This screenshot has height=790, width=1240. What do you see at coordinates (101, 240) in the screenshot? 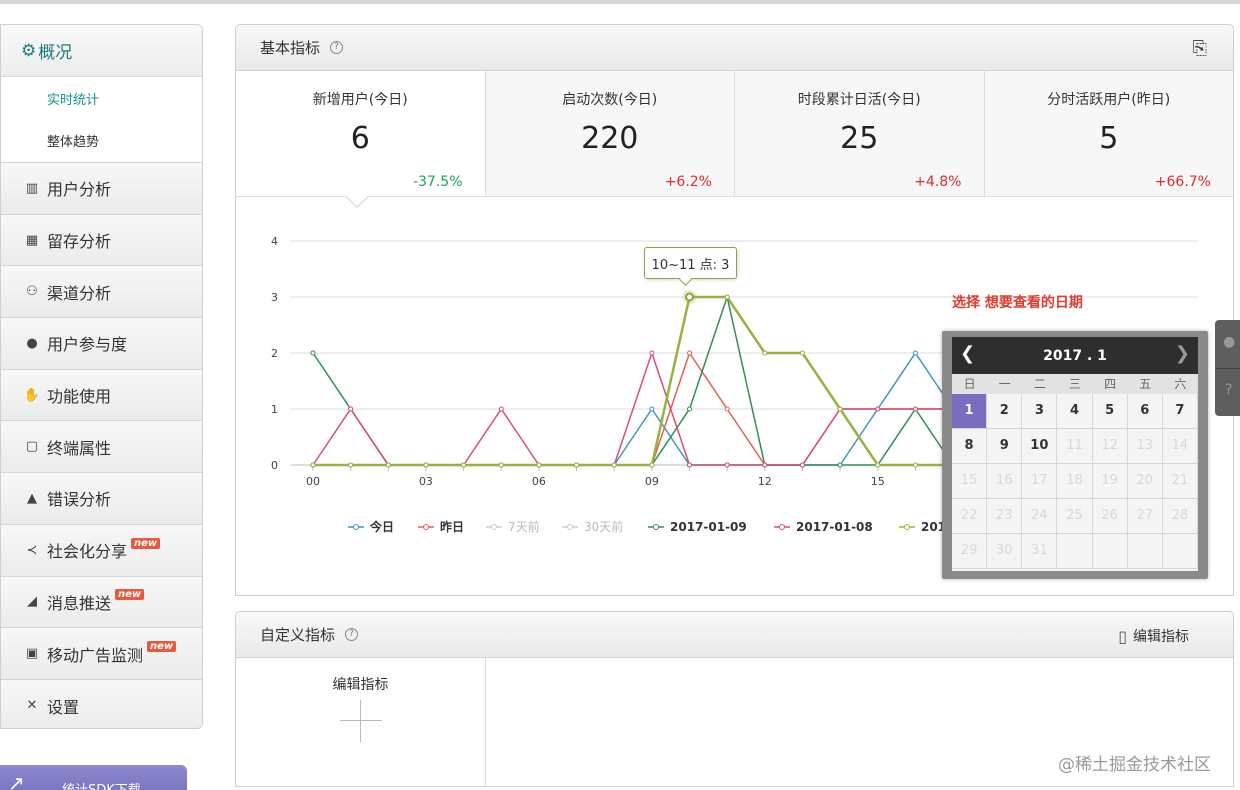
I see `sidebar-item-1: ▦ 留存分析` at bounding box center [101, 240].